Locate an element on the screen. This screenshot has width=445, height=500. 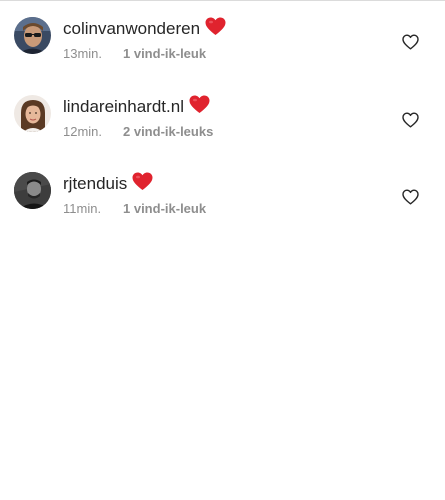
comment-meta: 12min. 2 vind-ik-leuks is located at coordinates (138, 132).